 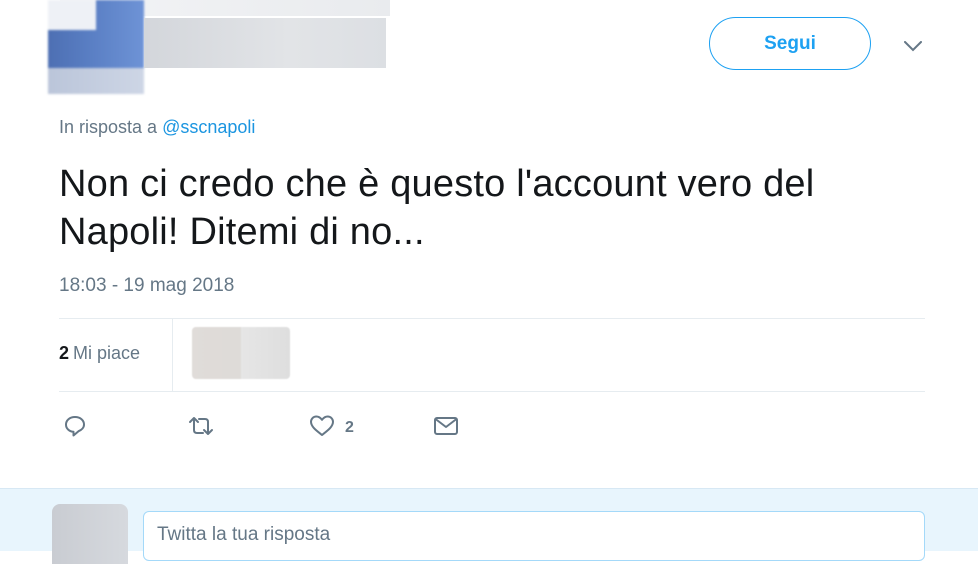 What do you see at coordinates (172, 355) in the screenshot?
I see `stats-divider` at bounding box center [172, 355].